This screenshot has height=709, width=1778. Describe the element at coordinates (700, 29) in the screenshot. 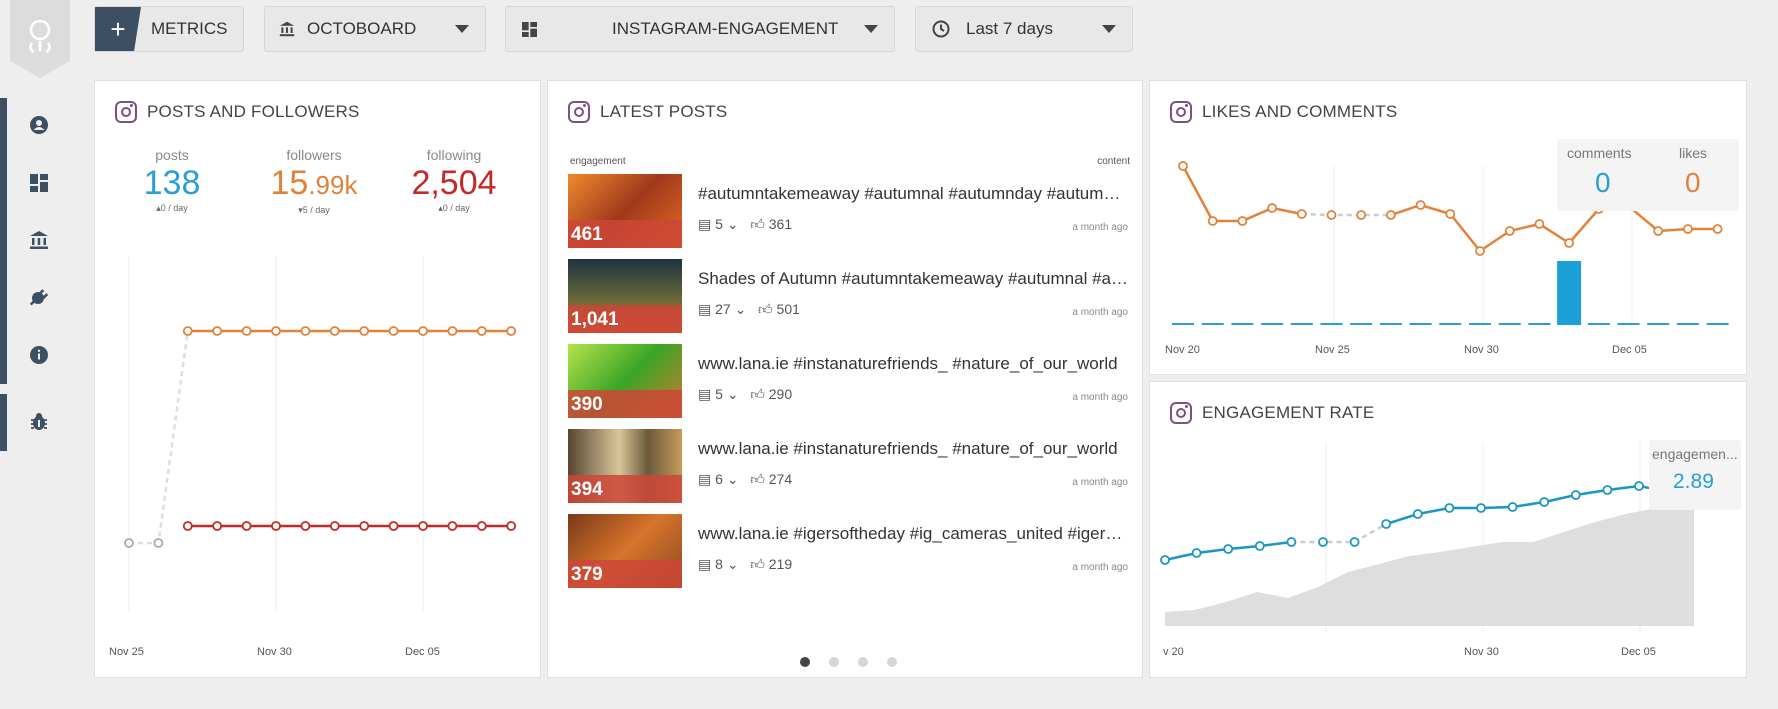

I see `board-dropdown: INSTAGRAM-ENGAGEMENT` at that location.